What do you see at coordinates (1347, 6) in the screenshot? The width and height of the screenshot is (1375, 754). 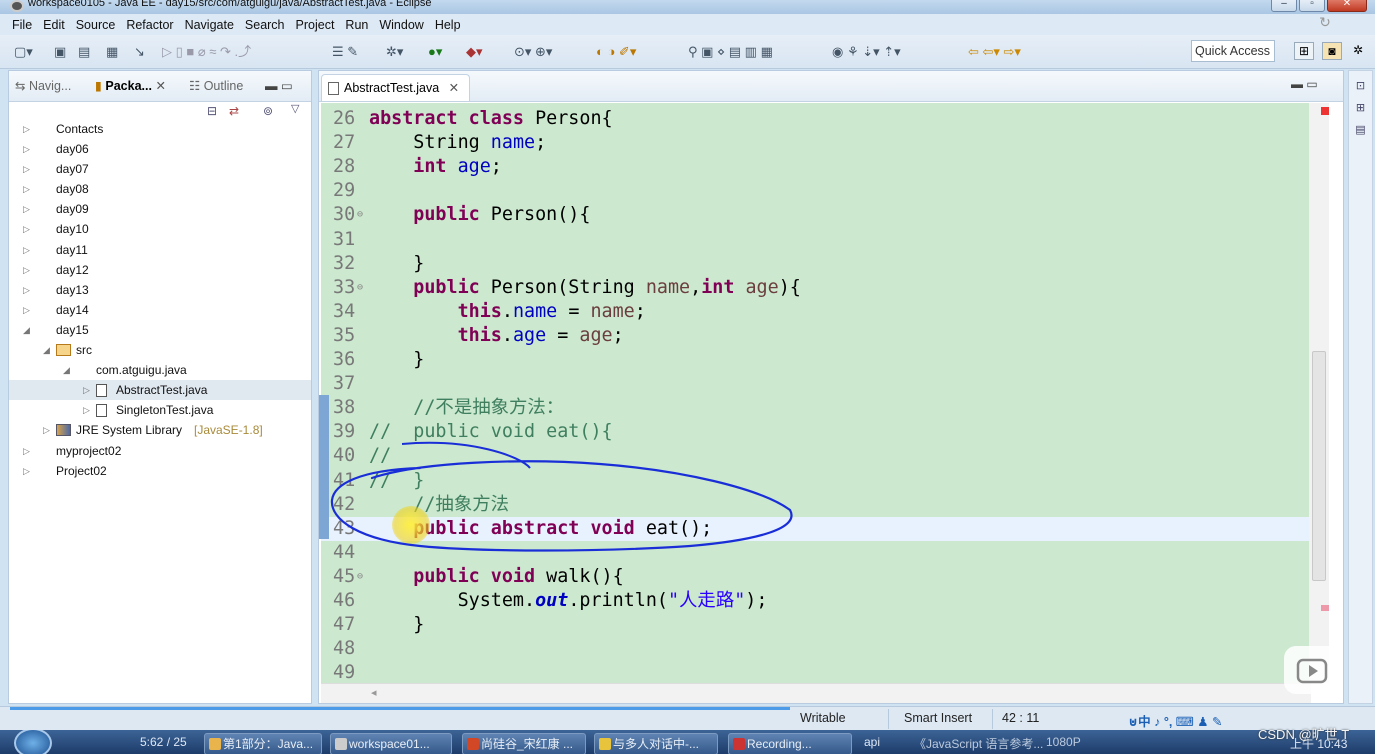 I see `close-button: ✕` at bounding box center [1347, 6].